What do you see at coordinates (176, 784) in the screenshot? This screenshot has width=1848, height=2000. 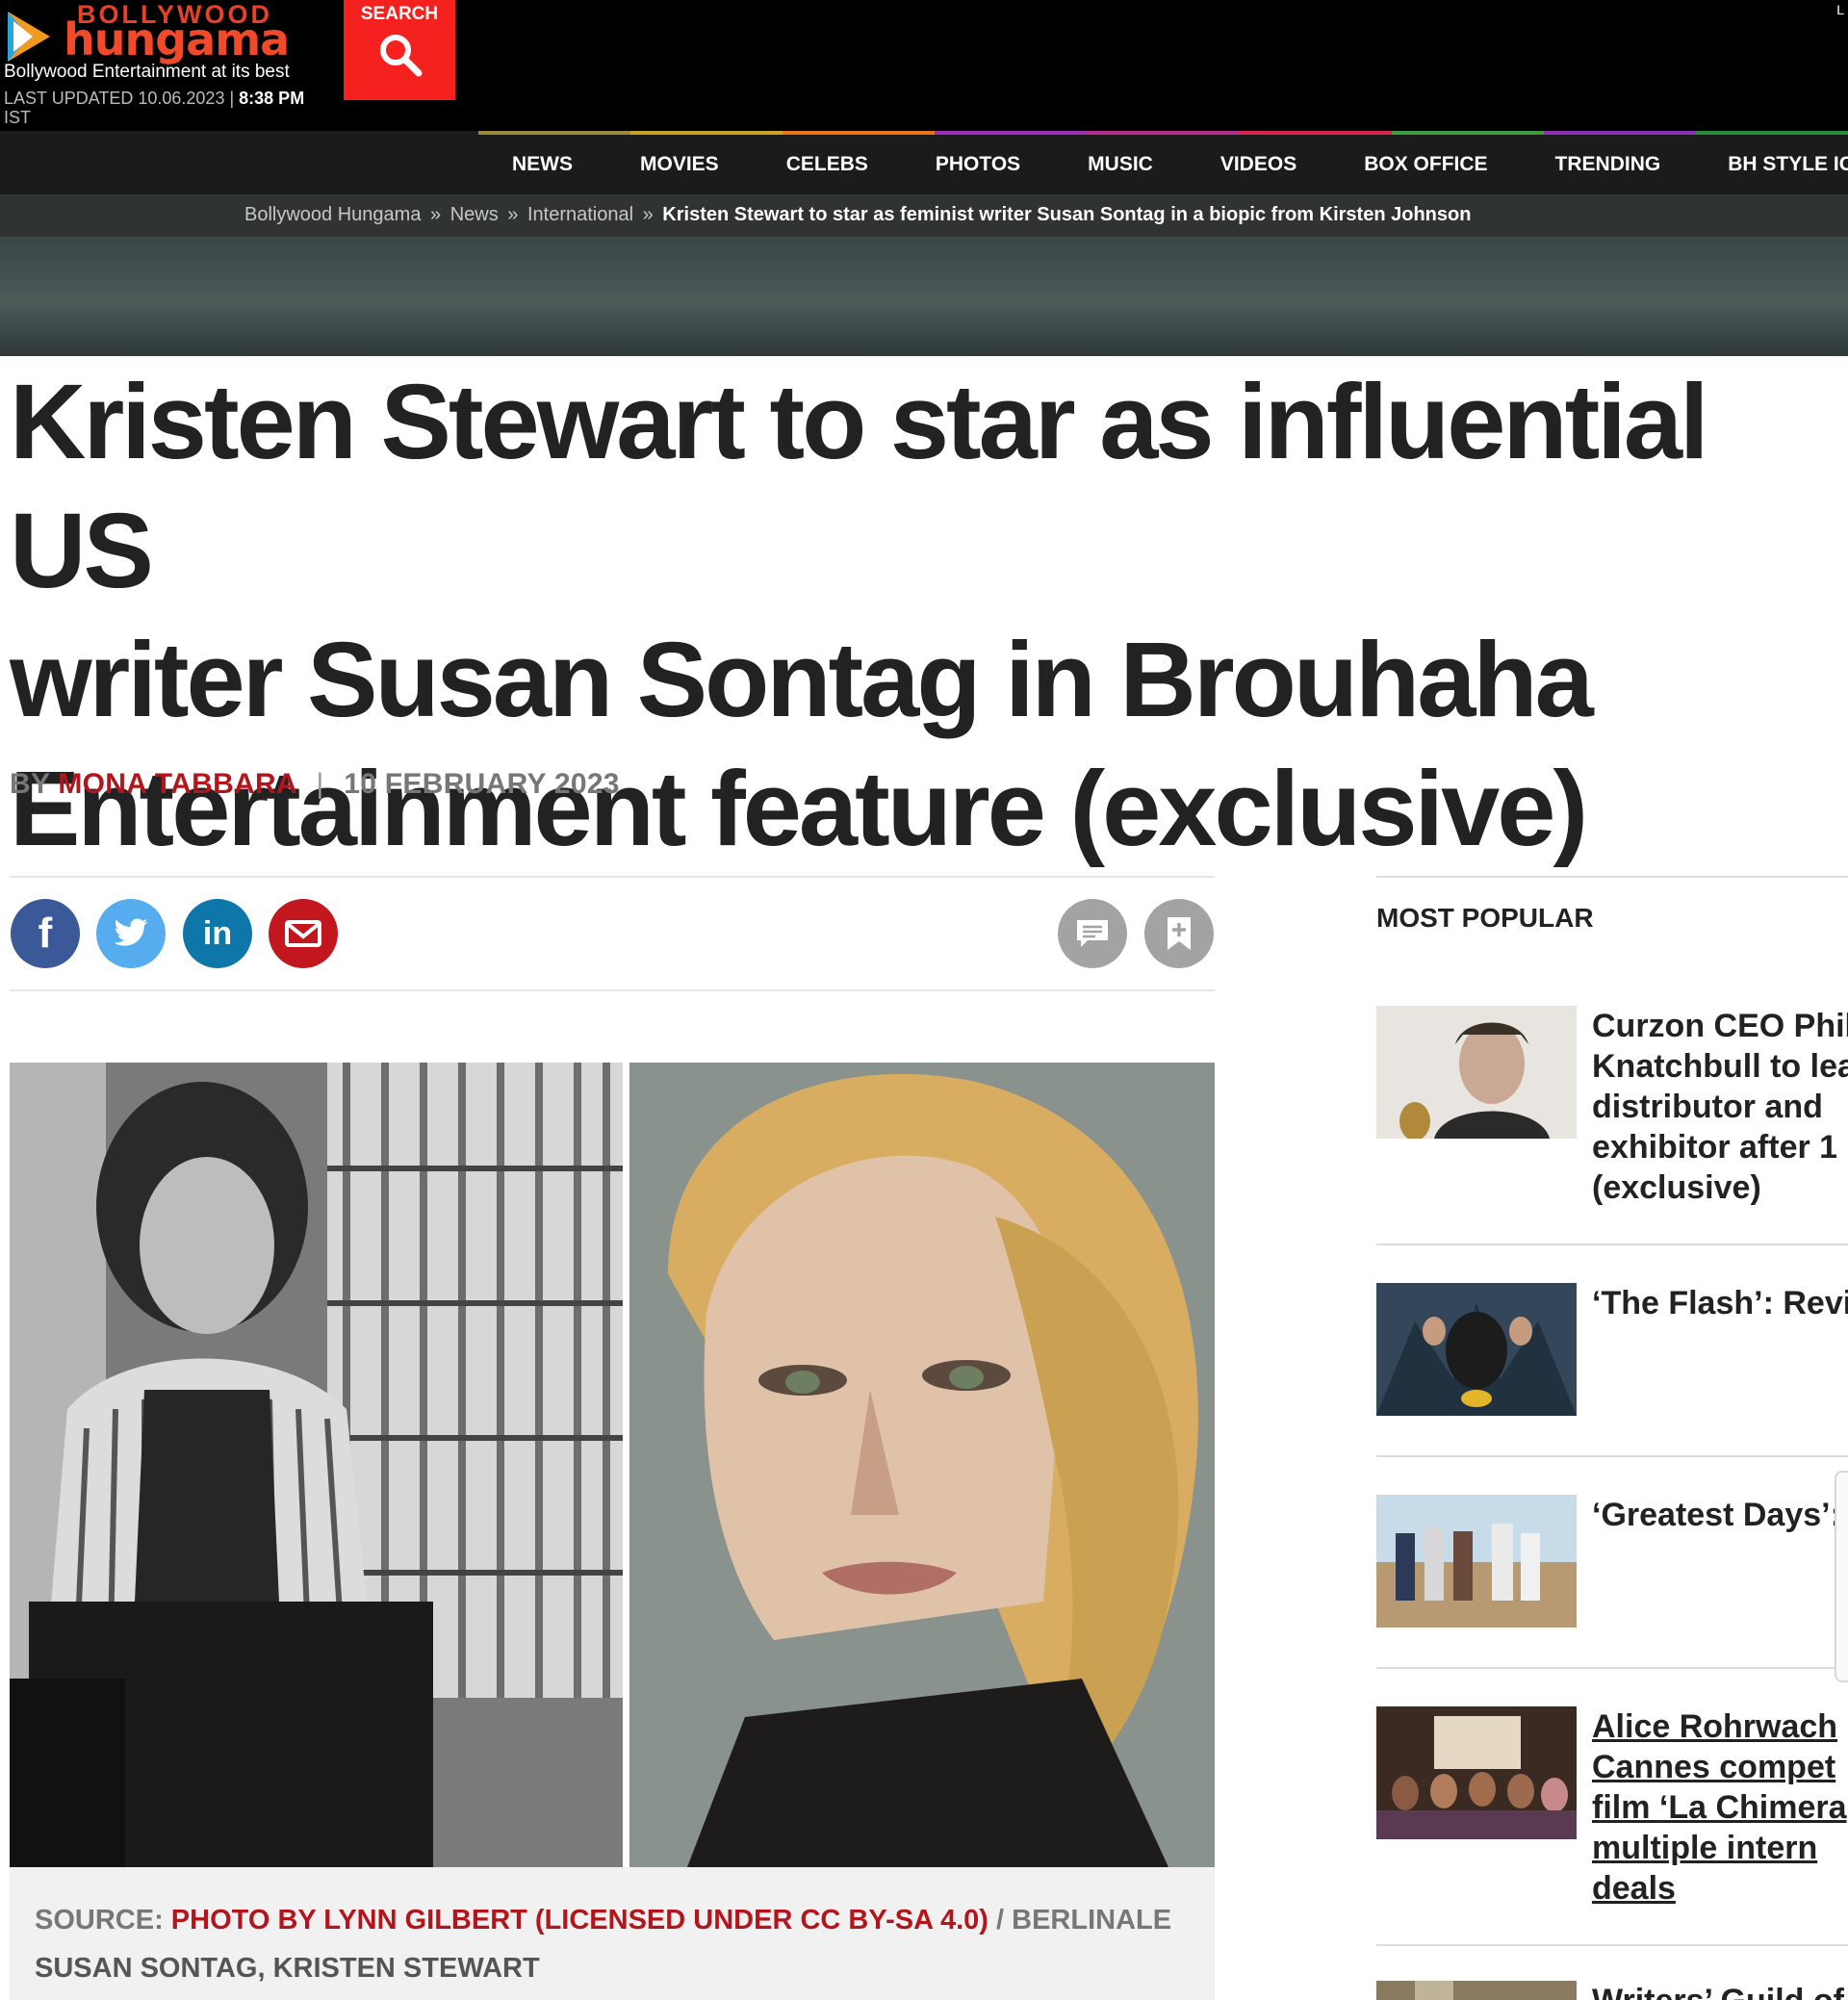 I see `author-link: MONA TABBARA` at bounding box center [176, 784].